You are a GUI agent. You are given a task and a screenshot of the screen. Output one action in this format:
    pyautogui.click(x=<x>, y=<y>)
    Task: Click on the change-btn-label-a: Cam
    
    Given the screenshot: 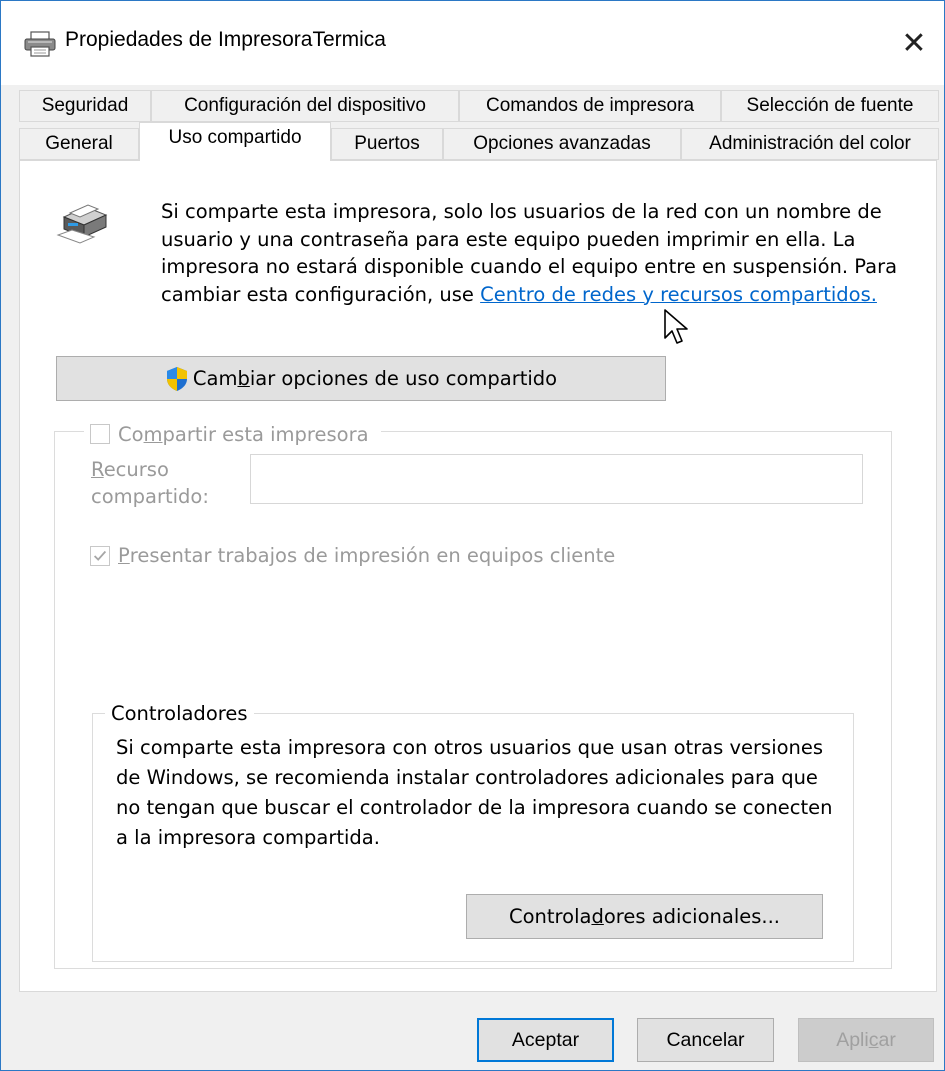 What is the action you would take?
    pyautogui.click(x=215, y=378)
    